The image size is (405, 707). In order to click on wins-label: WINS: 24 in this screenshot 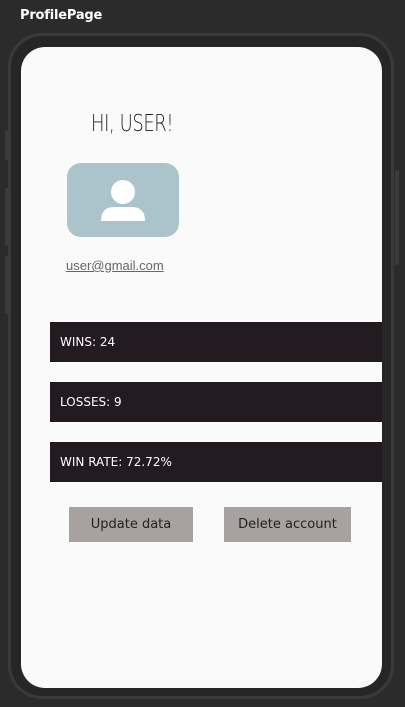, I will do `click(88, 342)`.